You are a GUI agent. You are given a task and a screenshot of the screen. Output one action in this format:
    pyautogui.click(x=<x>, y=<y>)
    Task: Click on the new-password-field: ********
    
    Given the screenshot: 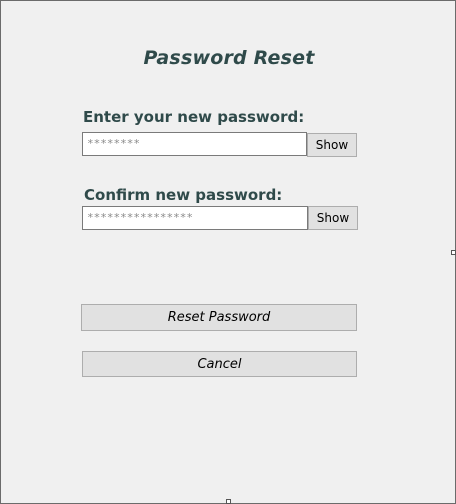 What is the action you would take?
    pyautogui.click(x=194, y=144)
    